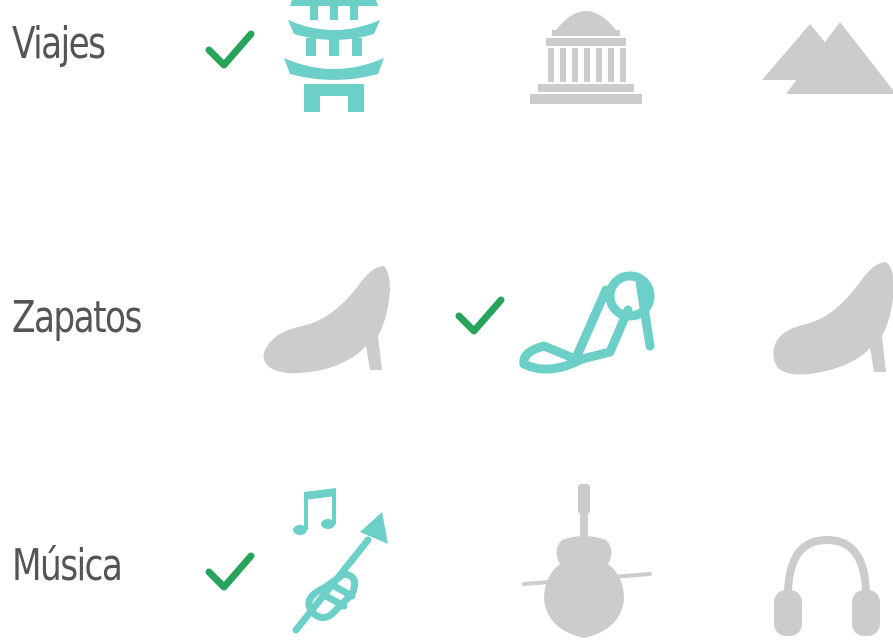  Describe the element at coordinates (67, 565) in the screenshot. I see `row-label: Música` at that location.